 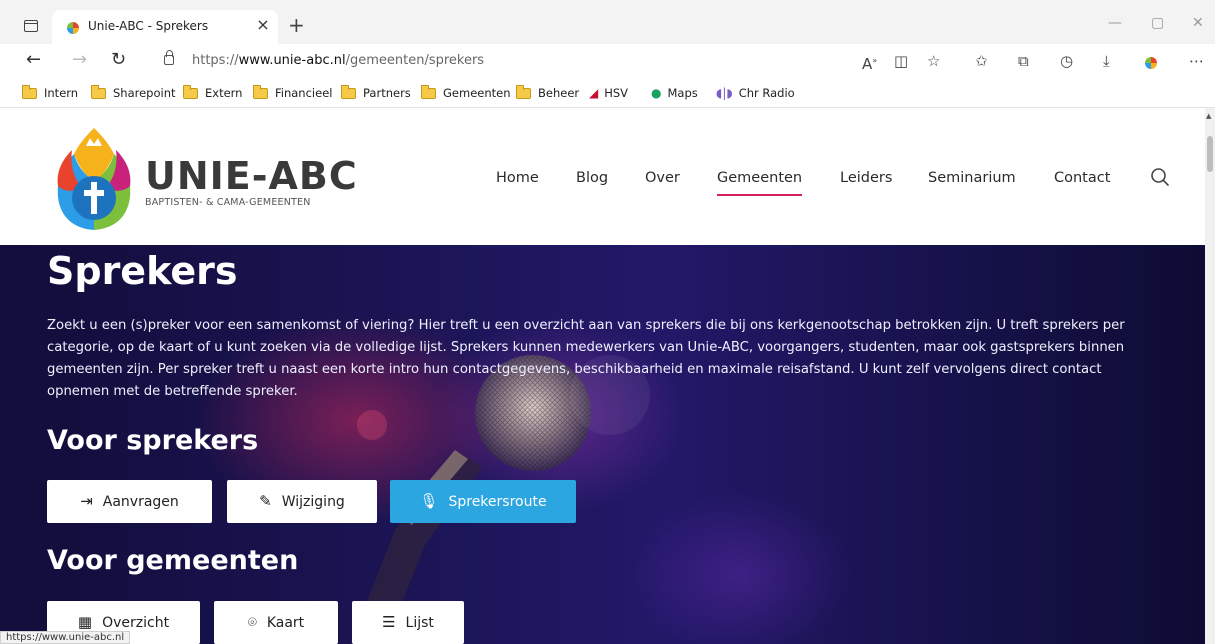 What do you see at coordinates (1066, 61) in the screenshot?
I see `history-icon: ◷` at bounding box center [1066, 61].